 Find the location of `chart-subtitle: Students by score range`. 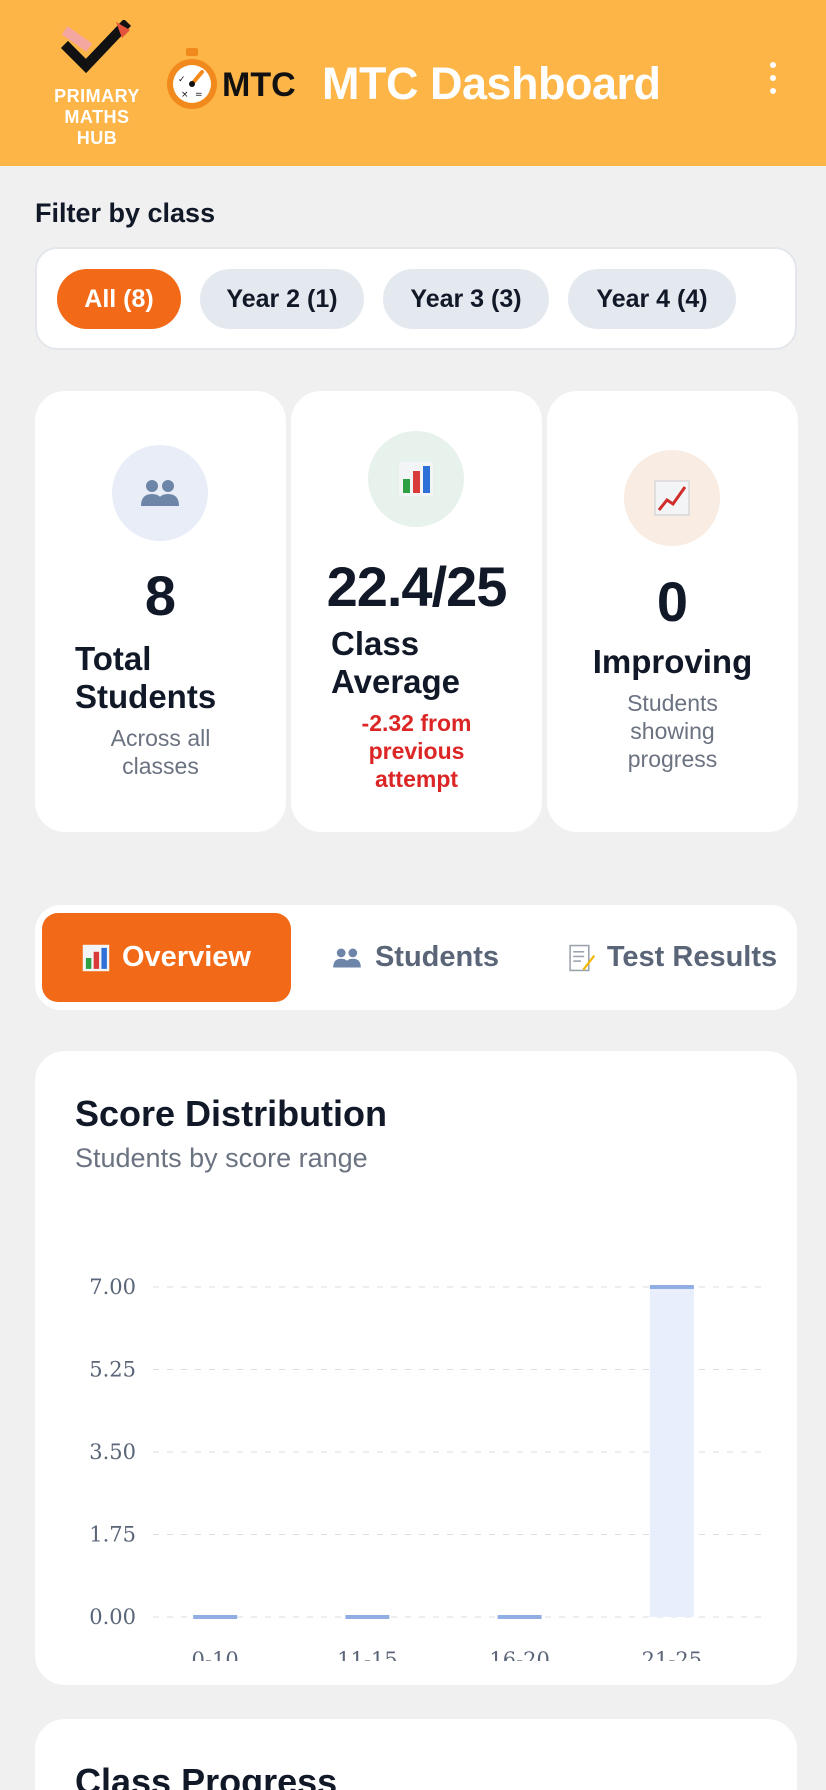

chart-subtitle: Students by score range is located at coordinates (221, 1158).